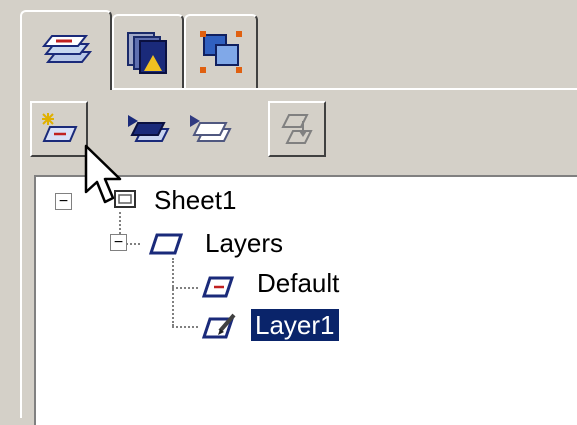 The height and width of the screenshot is (425, 577). What do you see at coordinates (244, 243) in the screenshot?
I see `layers-label: Layers` at bounding box center [244, 243].